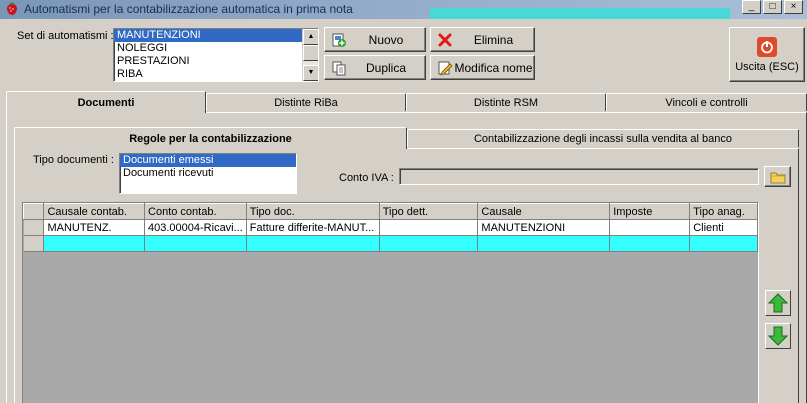 The height and width of the screenshot is (403, 807). I want to click on folder-icon, so click(777, 177).